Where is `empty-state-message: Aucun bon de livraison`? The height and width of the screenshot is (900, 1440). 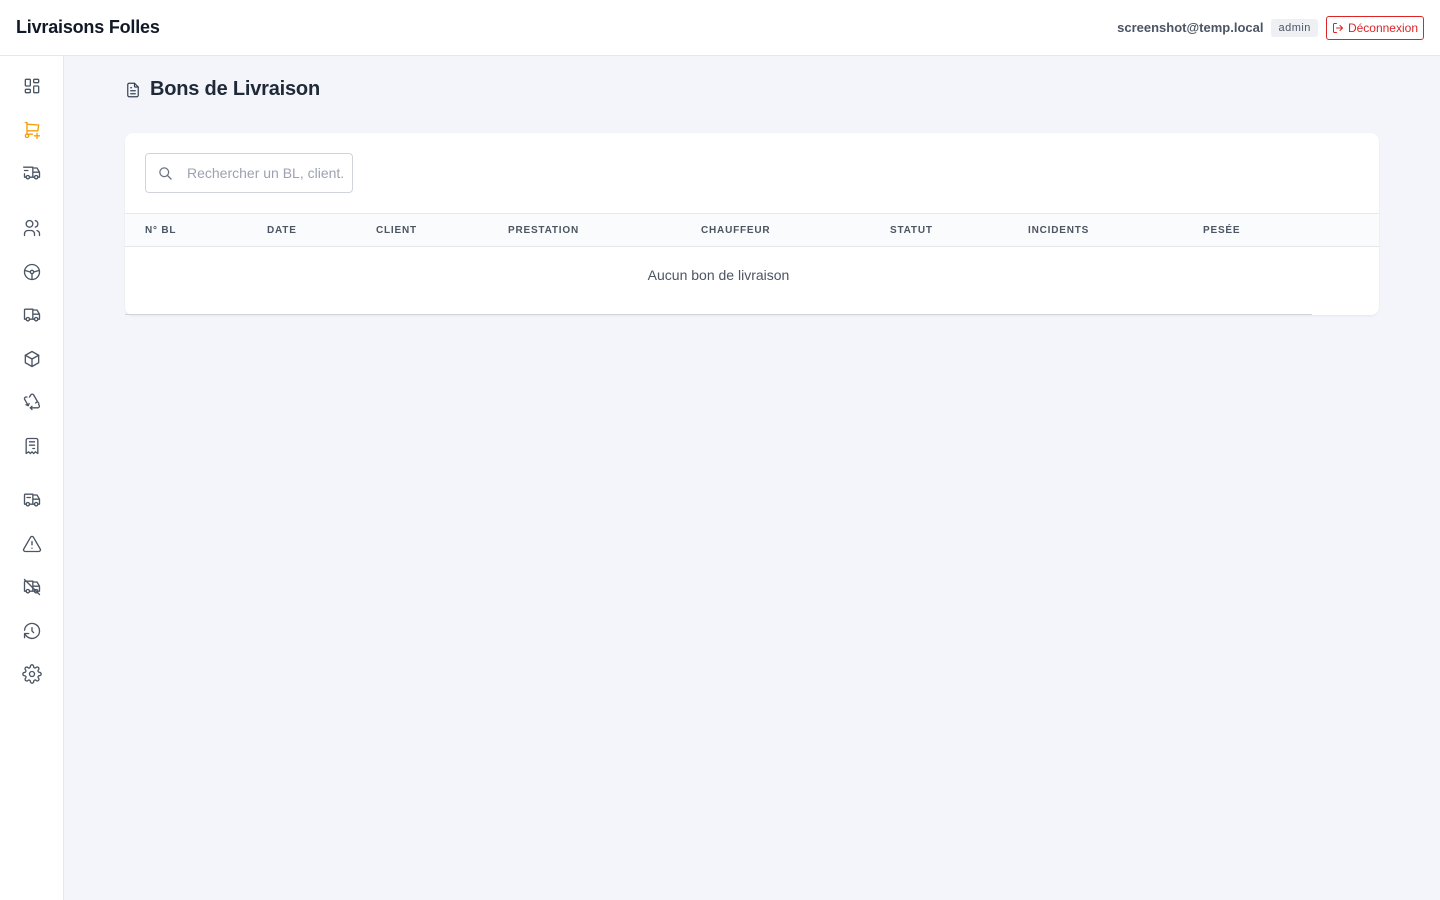
empty-state-message: Aucun bon de livraison is located at coordinates (718, 275).